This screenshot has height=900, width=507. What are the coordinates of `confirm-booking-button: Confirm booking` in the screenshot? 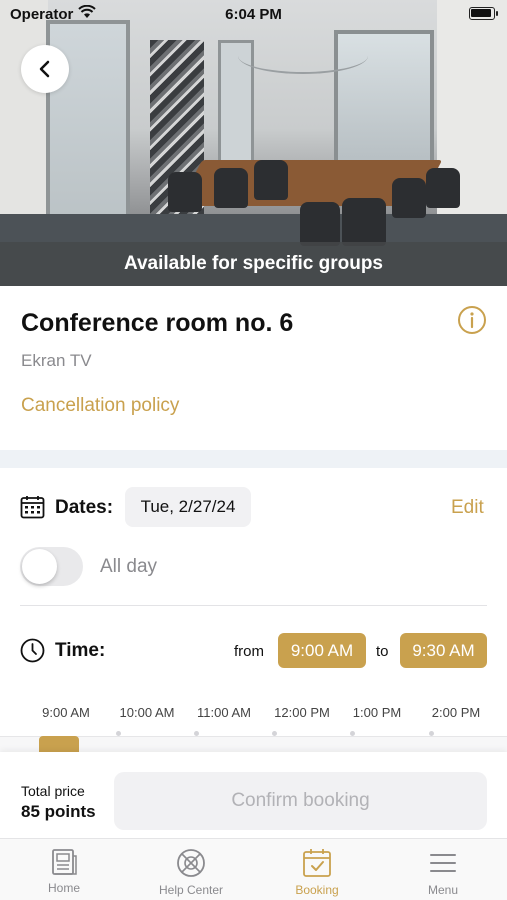 It's located at (300, 801).